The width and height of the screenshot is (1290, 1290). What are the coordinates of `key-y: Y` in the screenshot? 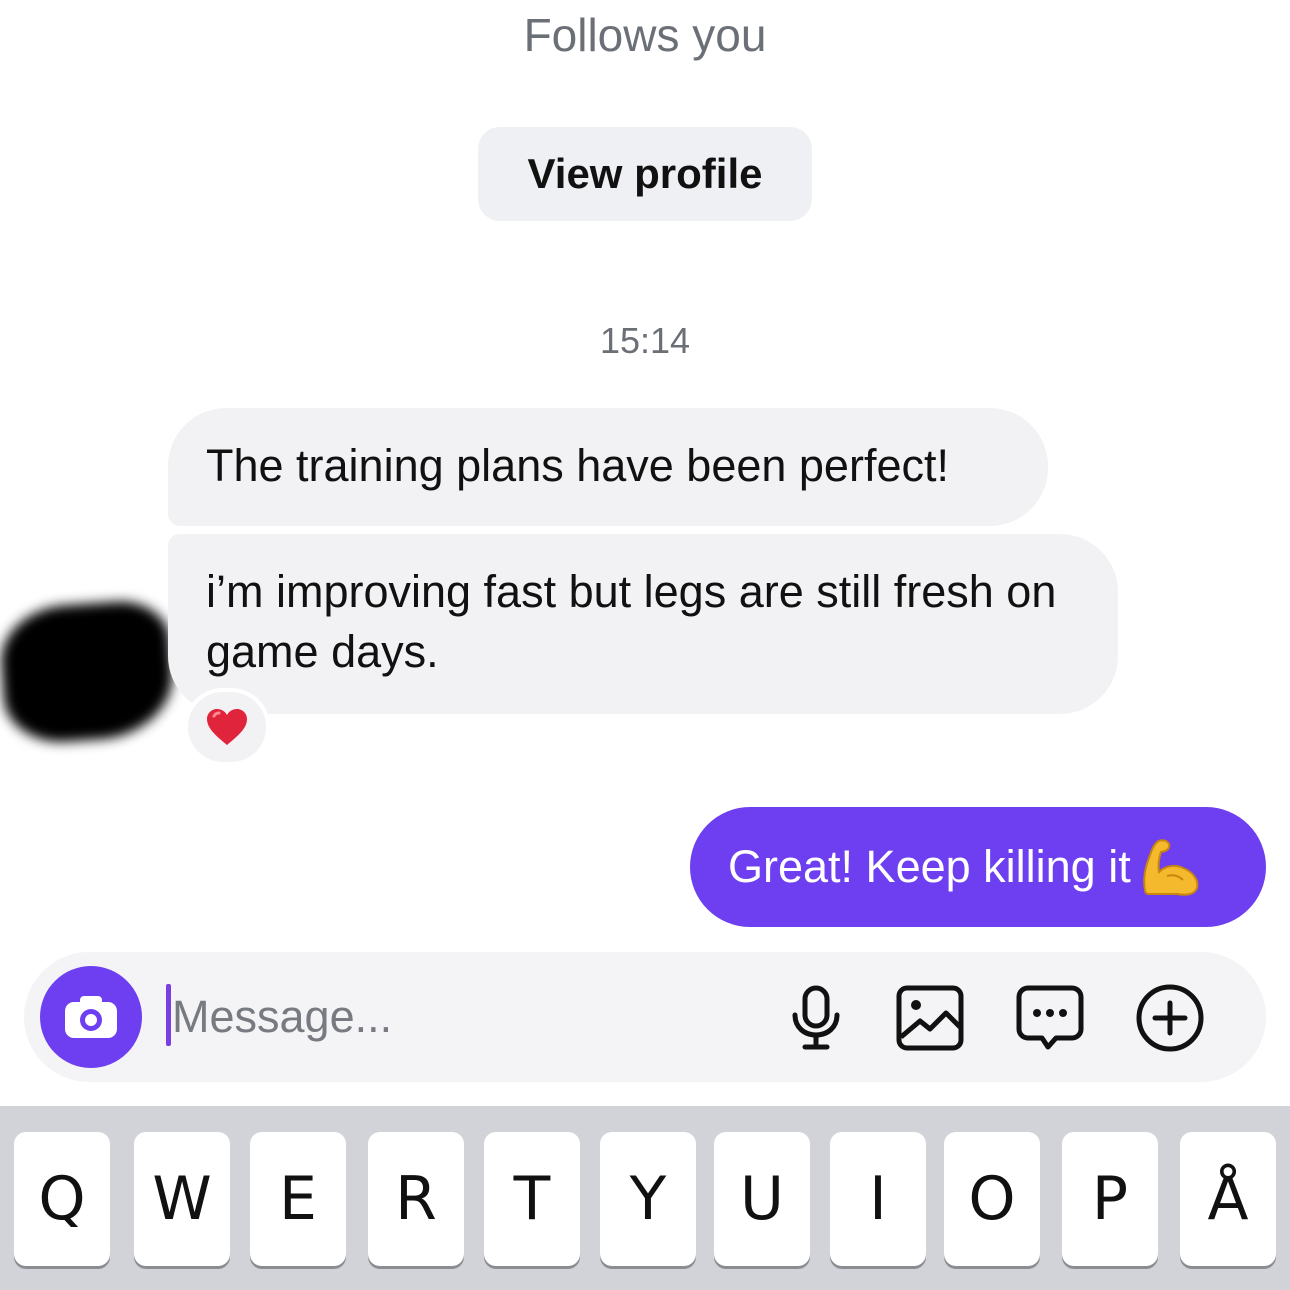 It's located at (648, 1199).